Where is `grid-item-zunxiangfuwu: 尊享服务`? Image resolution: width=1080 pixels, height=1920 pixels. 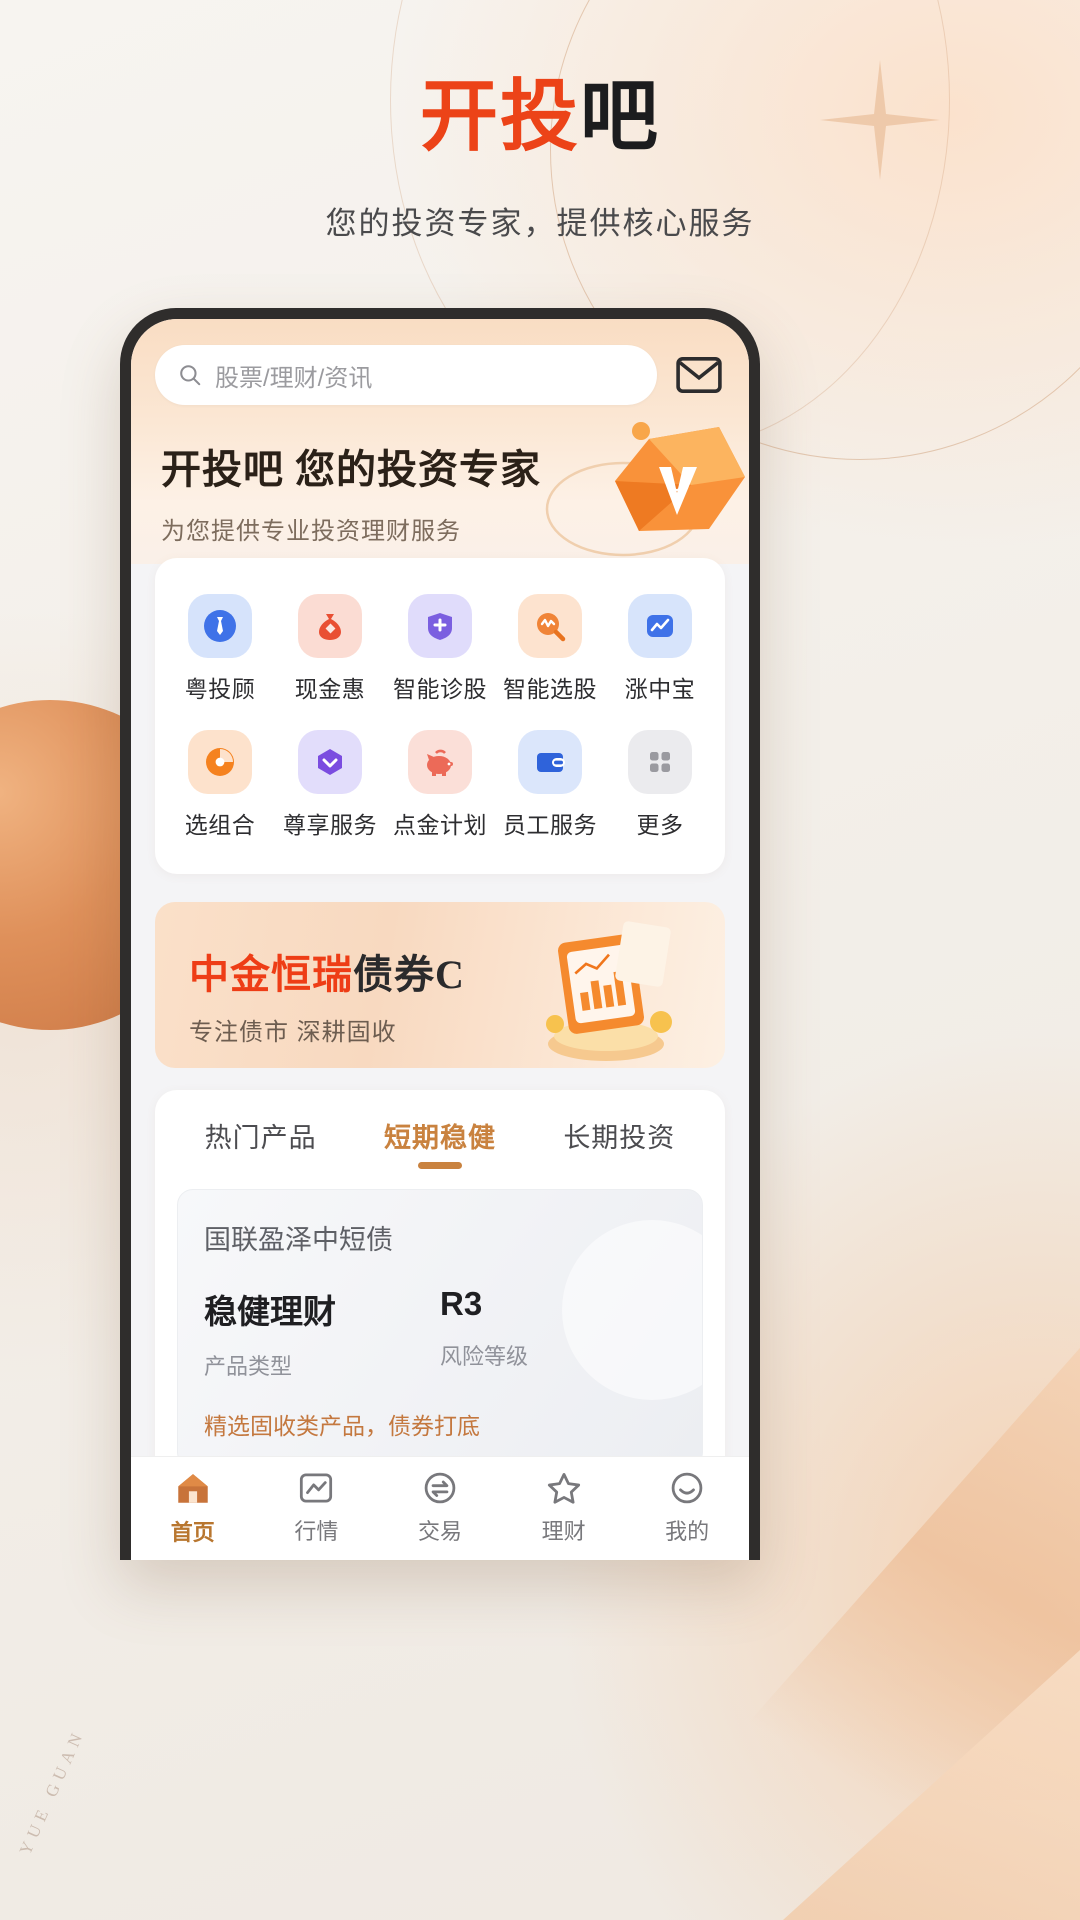
grid-item-zunxiangfuwu: 尊享服务 is located at coordinates (330, 786).